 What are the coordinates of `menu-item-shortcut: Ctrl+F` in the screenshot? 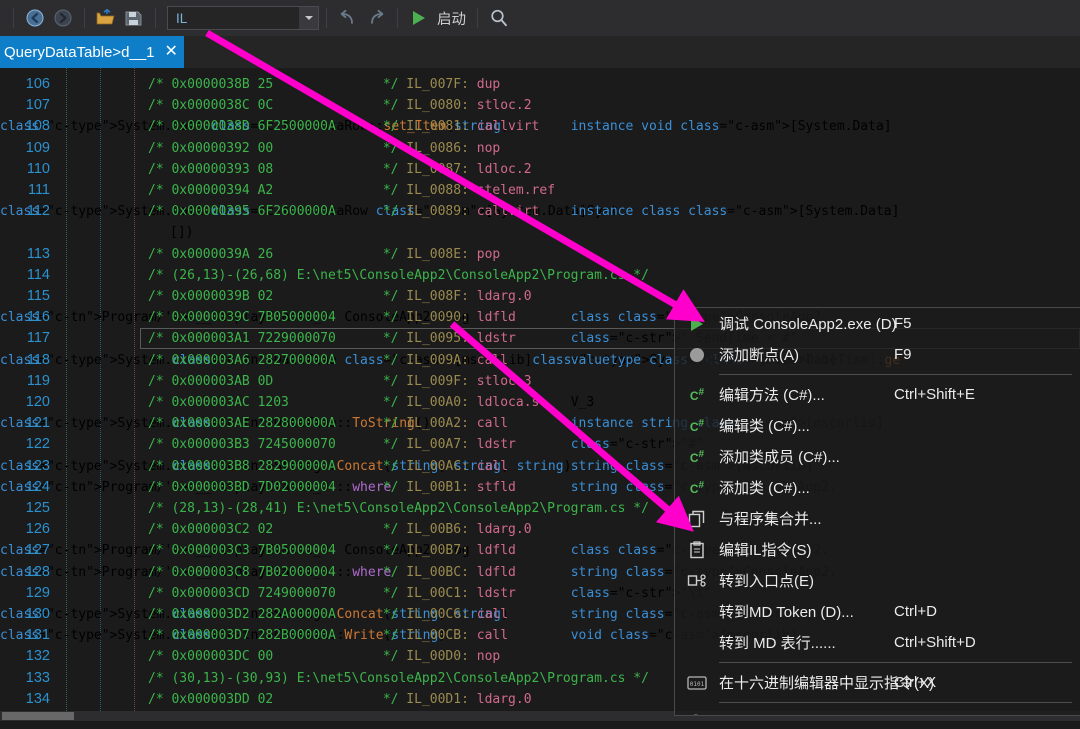 It's located at (987, 711).